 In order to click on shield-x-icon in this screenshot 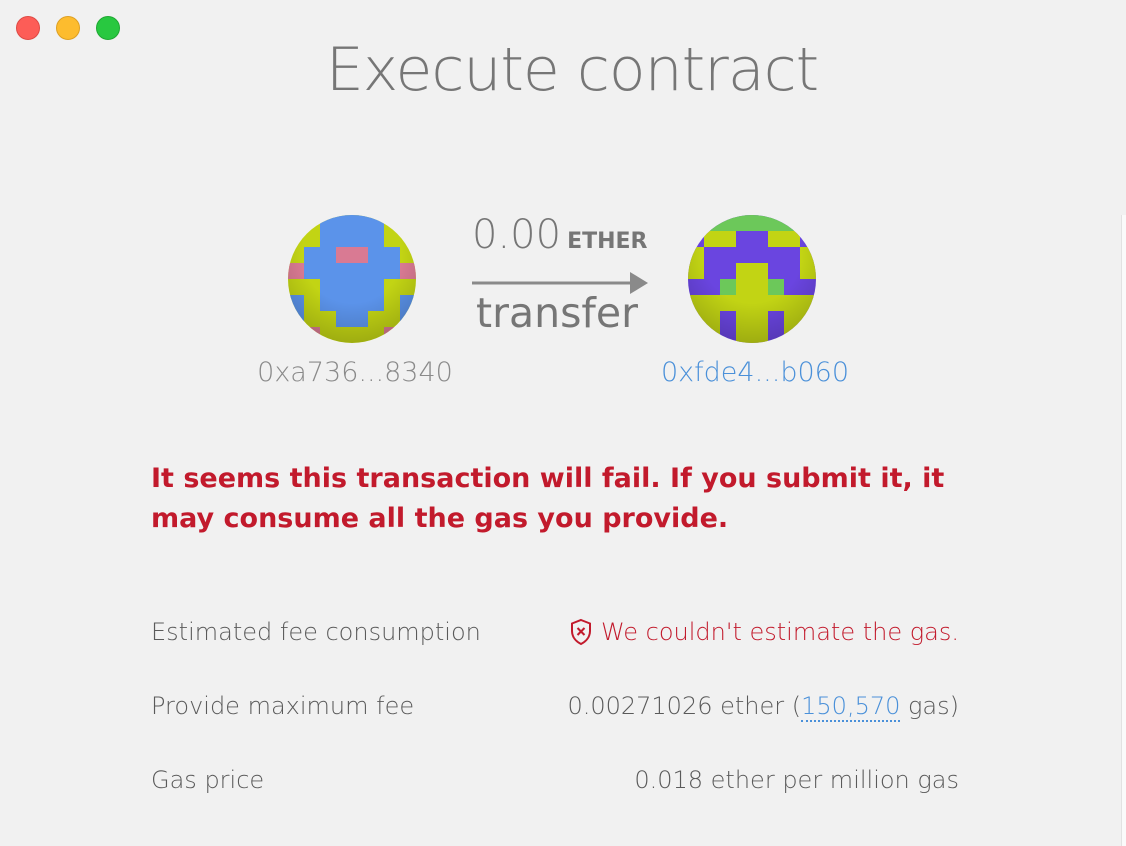, I will do `click(580, 632)`.